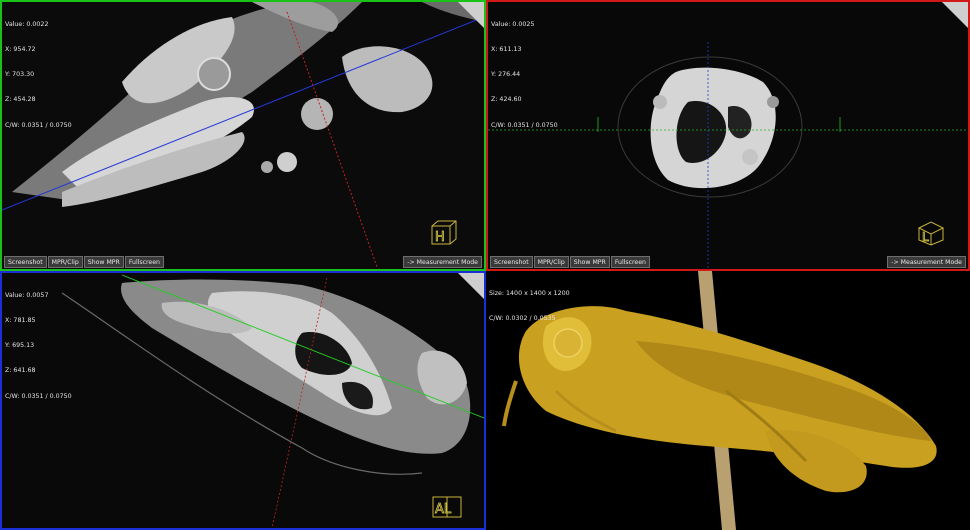 This screenshot has width=970, height=530. Describe the element at coordinates (20, 100) in the screenshot. I see `z-readout: Z: 454.28` at that location.